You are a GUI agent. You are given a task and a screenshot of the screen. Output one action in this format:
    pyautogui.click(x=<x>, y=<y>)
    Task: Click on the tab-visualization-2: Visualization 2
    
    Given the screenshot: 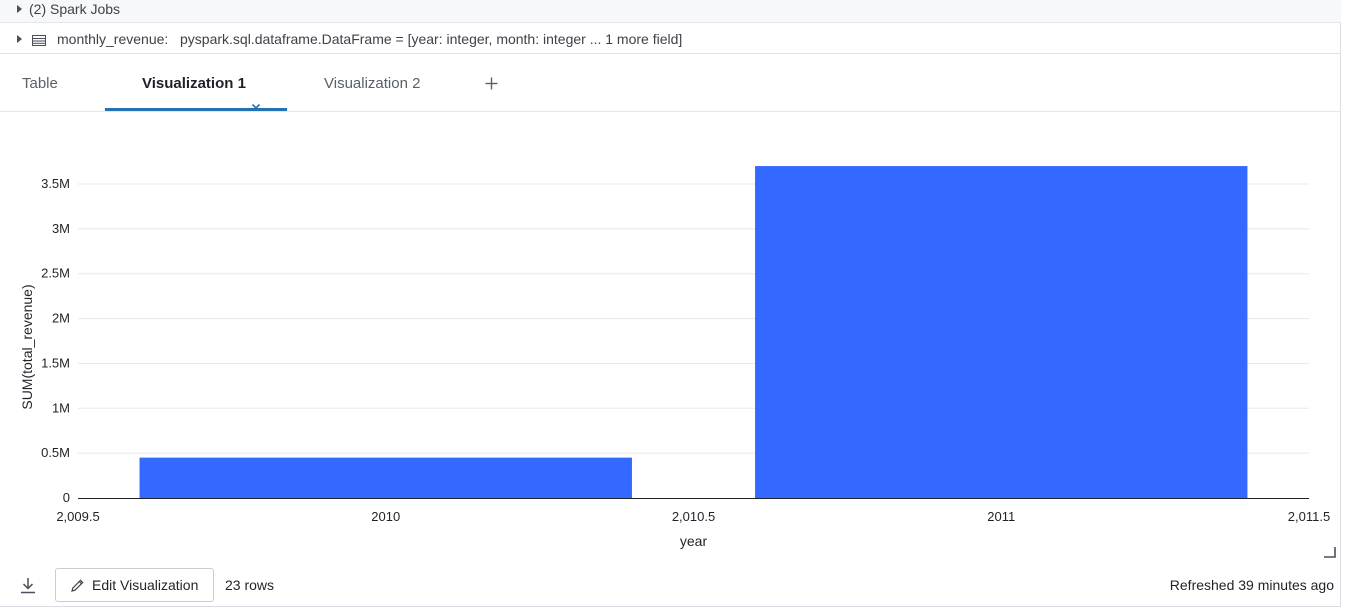 What is the action you would take?
    pyautogui.click(x=372, y=83)
    